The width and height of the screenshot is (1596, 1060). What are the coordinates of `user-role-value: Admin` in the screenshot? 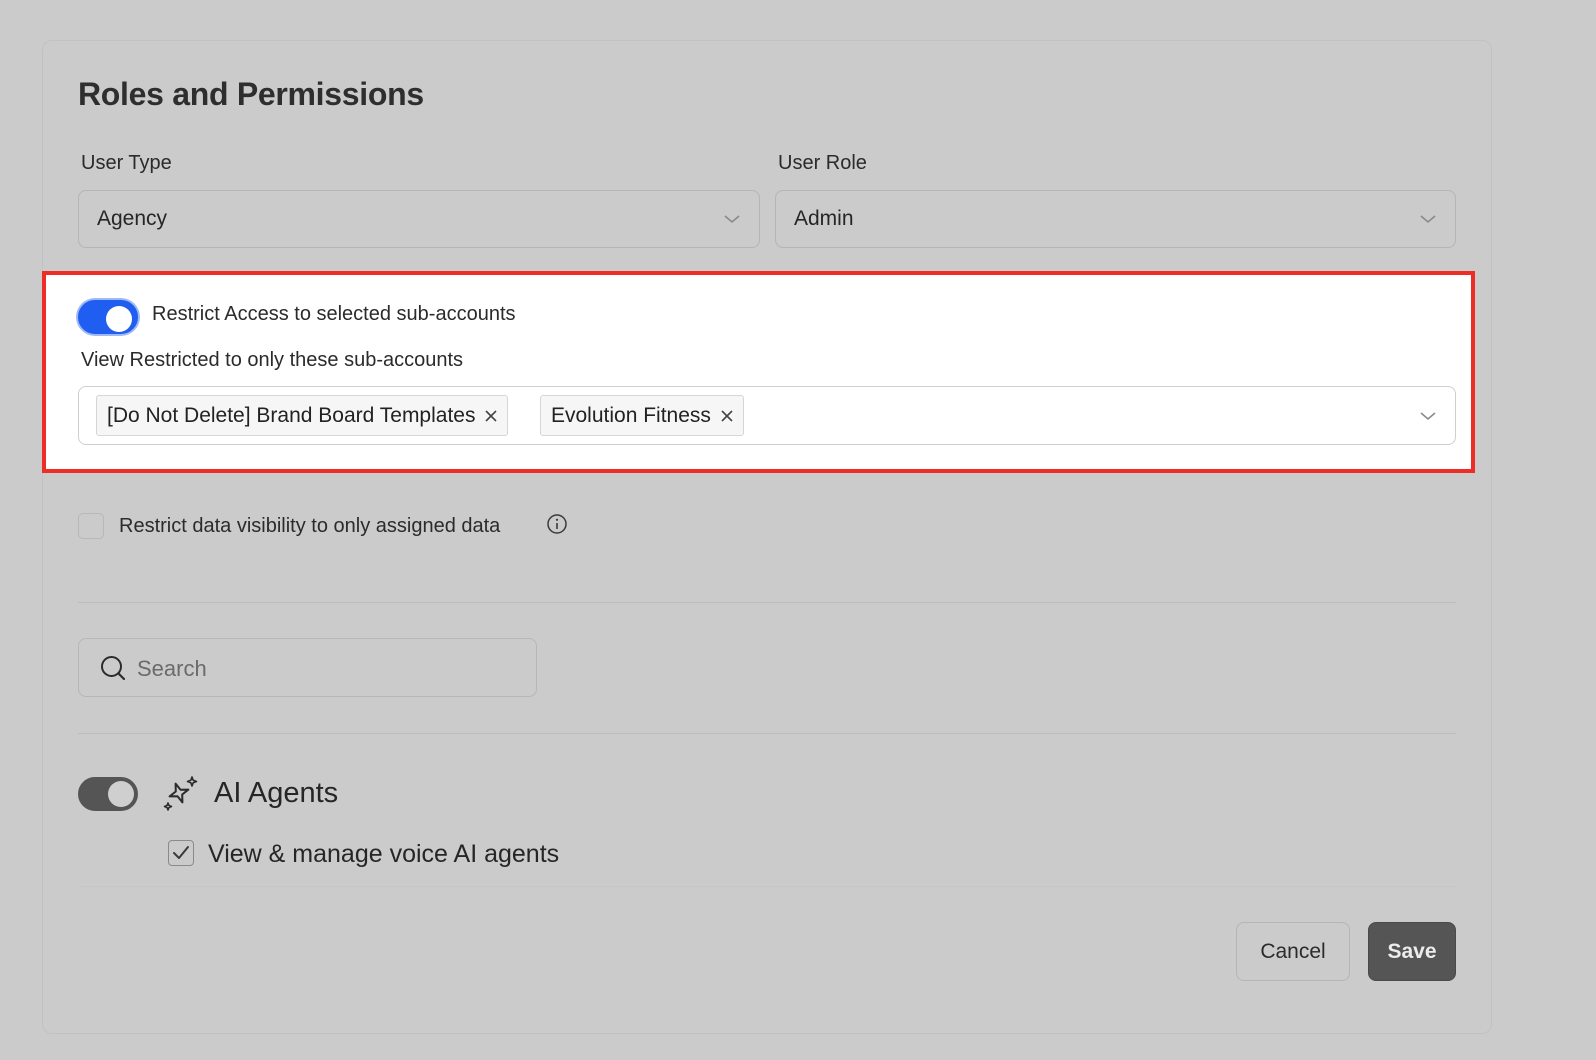 It's located at (824, 218).